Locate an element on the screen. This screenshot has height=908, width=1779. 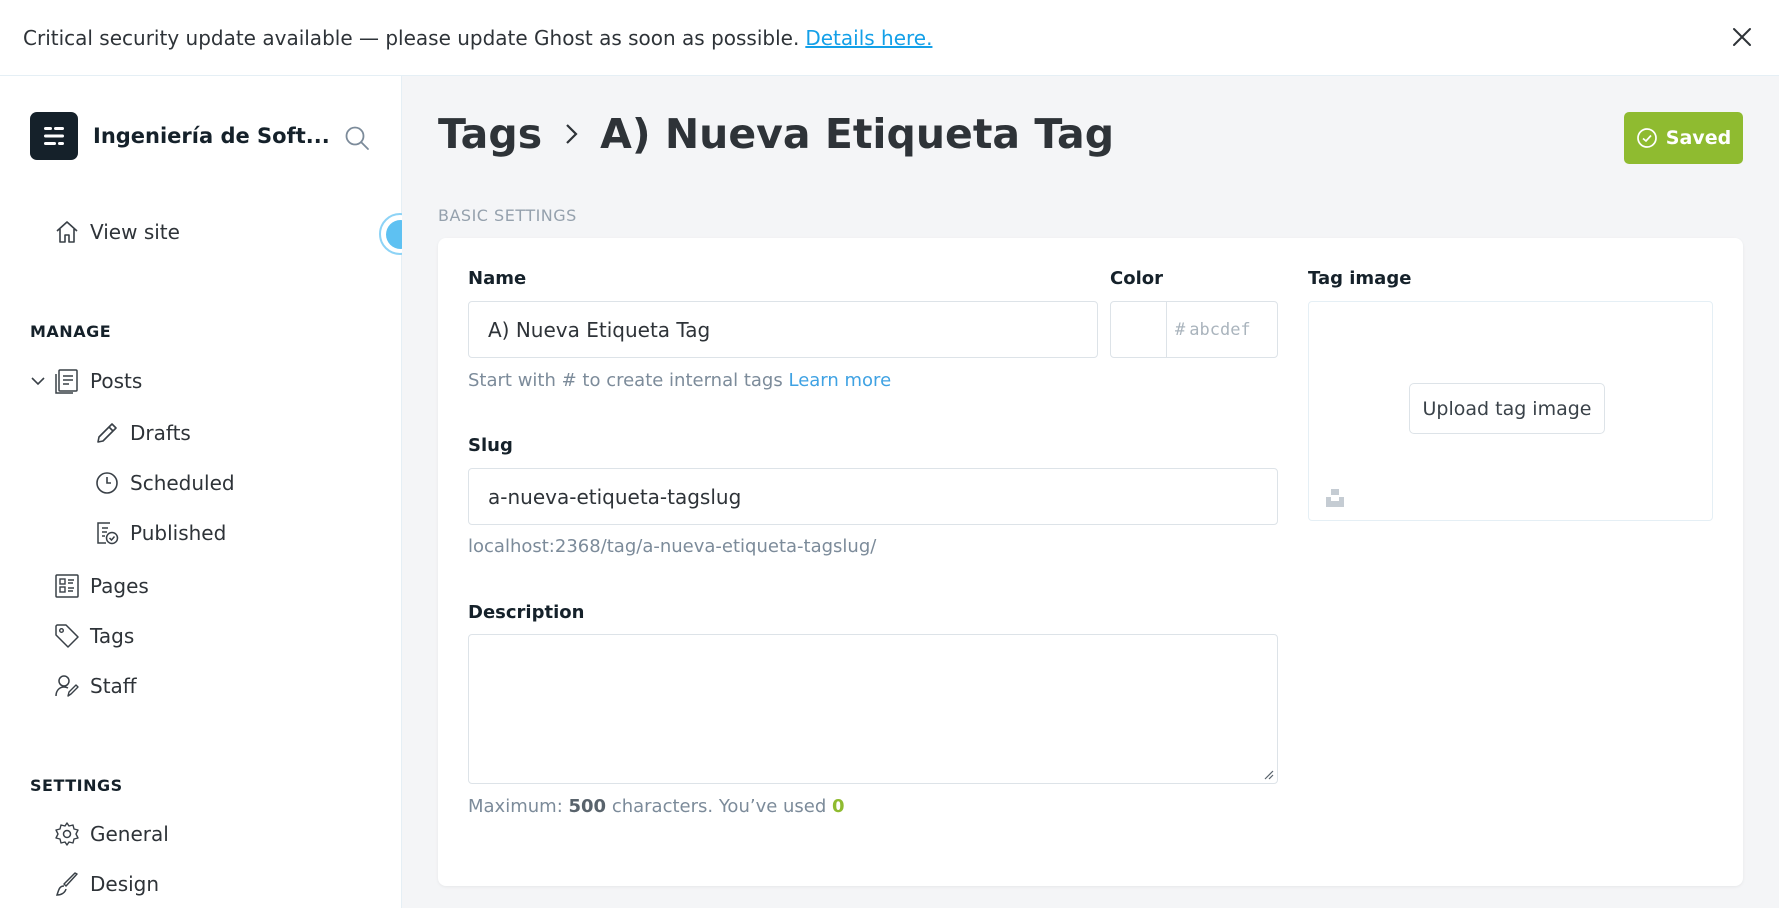
breadcrumb-tags-link: Tags is located at coordinates (490, 134).